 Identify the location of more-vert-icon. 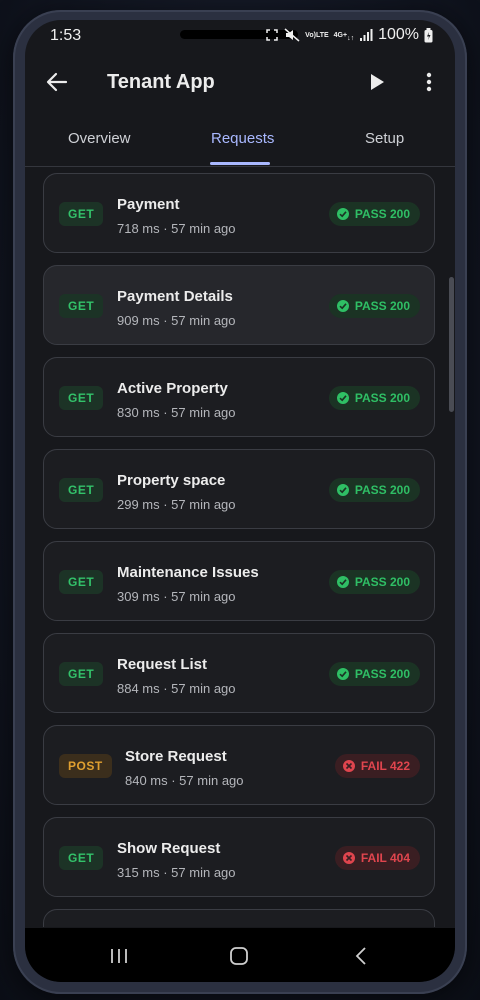
(429, 82).